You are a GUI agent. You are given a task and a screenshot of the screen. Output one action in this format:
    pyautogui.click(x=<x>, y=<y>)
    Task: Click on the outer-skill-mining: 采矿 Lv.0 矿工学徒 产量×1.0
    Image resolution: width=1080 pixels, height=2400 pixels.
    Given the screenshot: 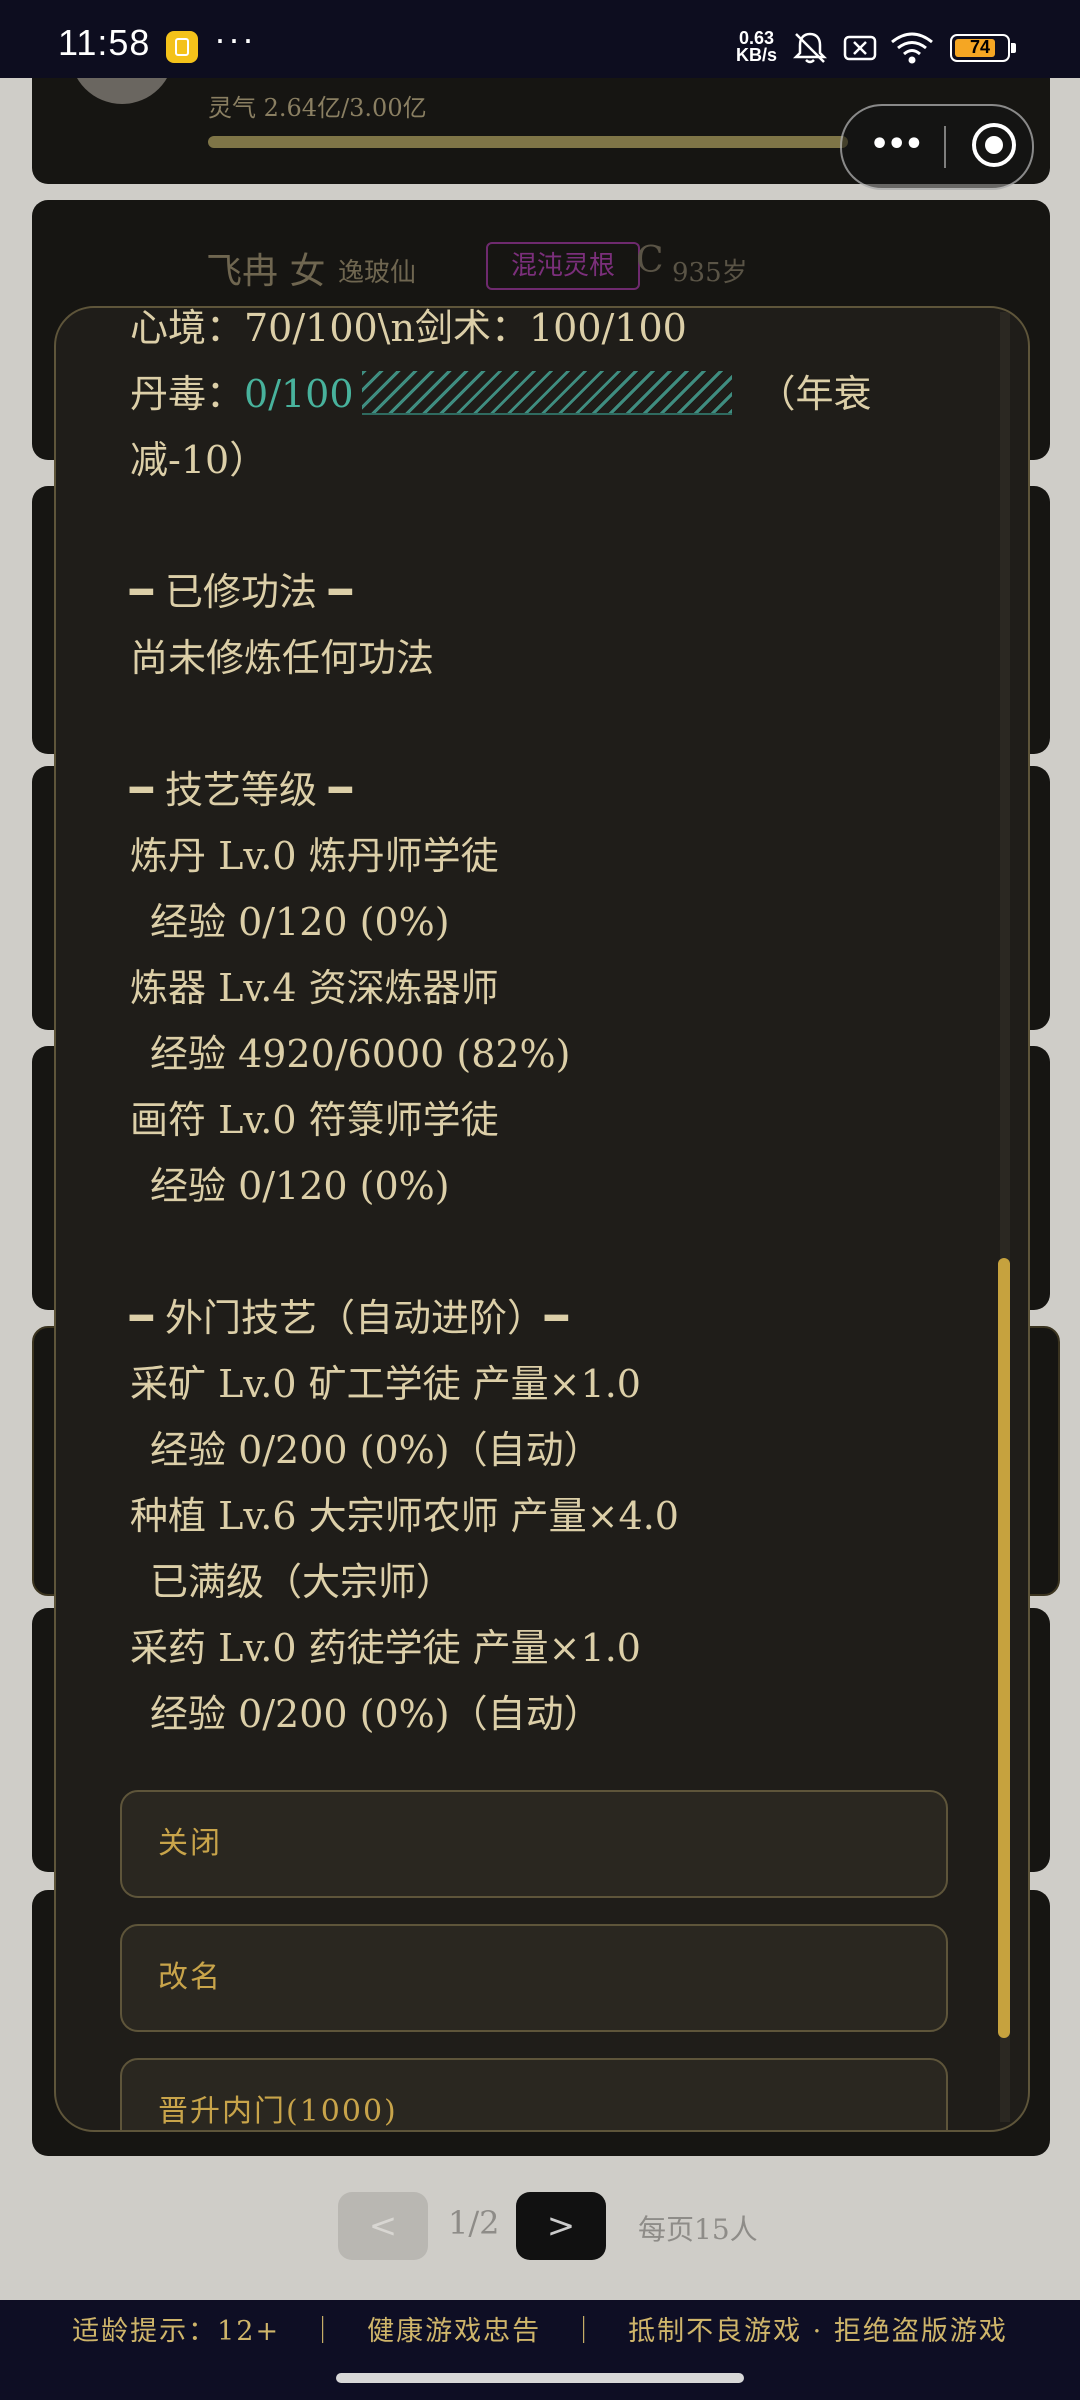 What is the action you would take?
    pyautogui.click(x=385, y=1384)
    